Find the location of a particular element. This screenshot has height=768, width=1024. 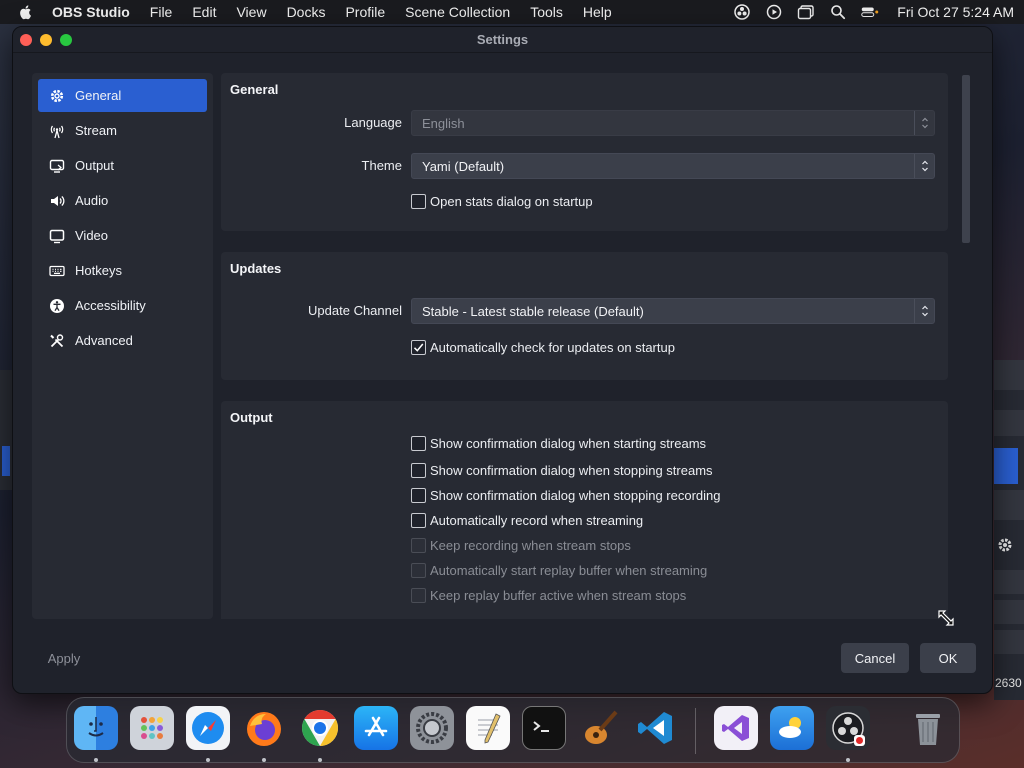

visual-studio-icon is located at coordinates (736, 728).